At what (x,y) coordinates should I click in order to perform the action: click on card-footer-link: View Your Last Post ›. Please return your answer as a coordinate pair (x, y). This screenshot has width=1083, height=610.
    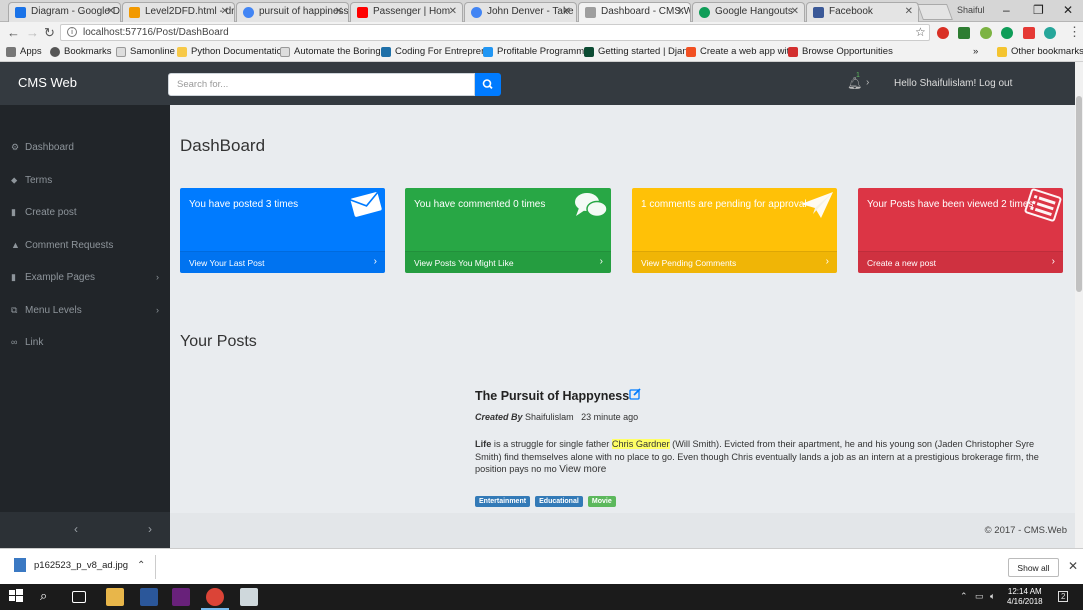
    Looking at the image, I should click on (282, 262).